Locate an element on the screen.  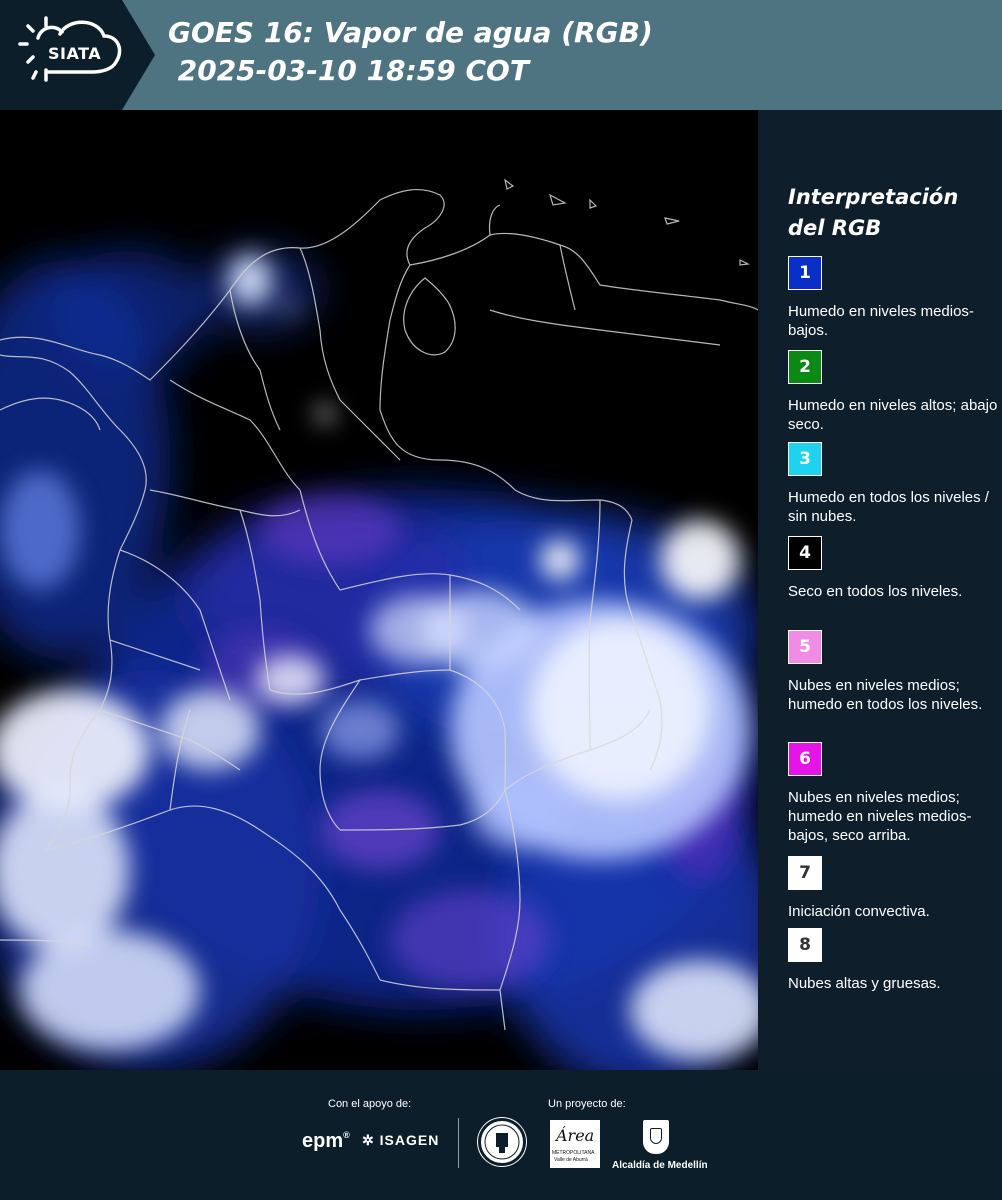
legend-swatch: 5 is located at coordinates (805, 647).